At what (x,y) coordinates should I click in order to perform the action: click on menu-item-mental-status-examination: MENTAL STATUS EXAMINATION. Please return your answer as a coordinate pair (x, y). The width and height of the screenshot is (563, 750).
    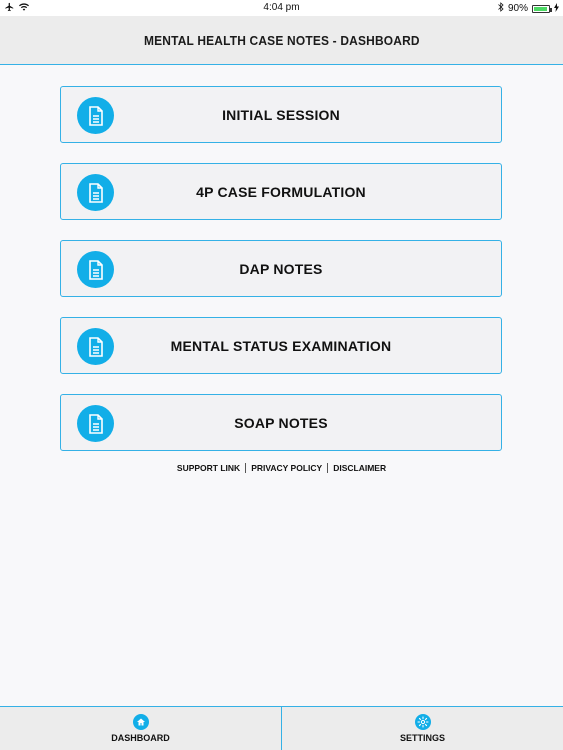
    Looking at the image, I should click on (281, 345).